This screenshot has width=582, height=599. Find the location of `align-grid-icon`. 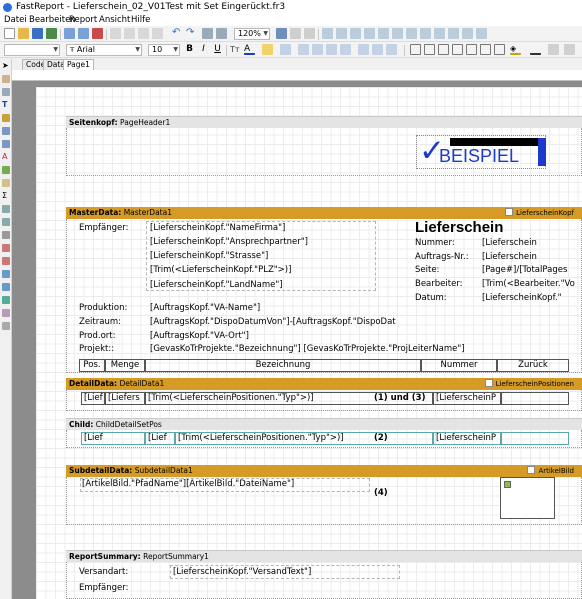

align-grid-icon is located at coordinates (295, 33).